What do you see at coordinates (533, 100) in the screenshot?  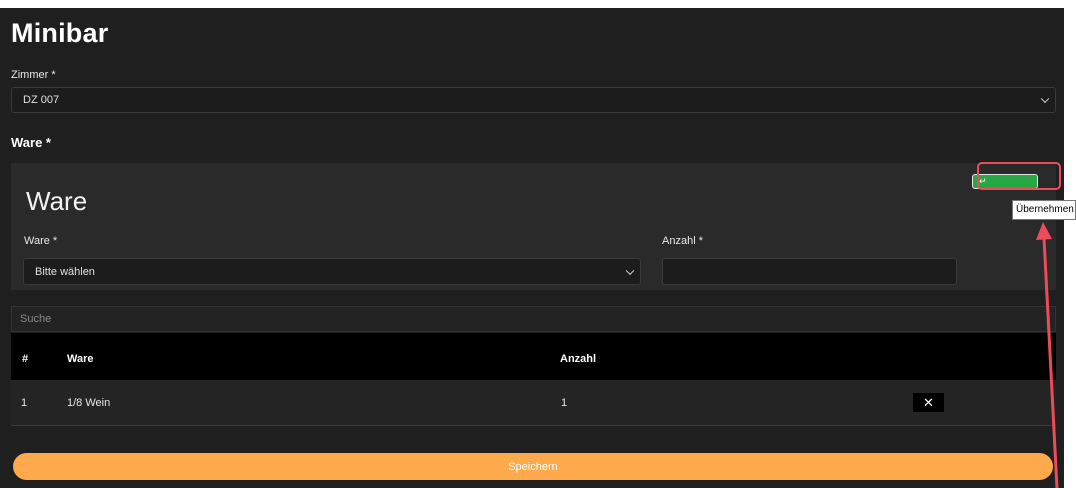 I see `room-select: DZ 007` at bounding box center [533, 100].